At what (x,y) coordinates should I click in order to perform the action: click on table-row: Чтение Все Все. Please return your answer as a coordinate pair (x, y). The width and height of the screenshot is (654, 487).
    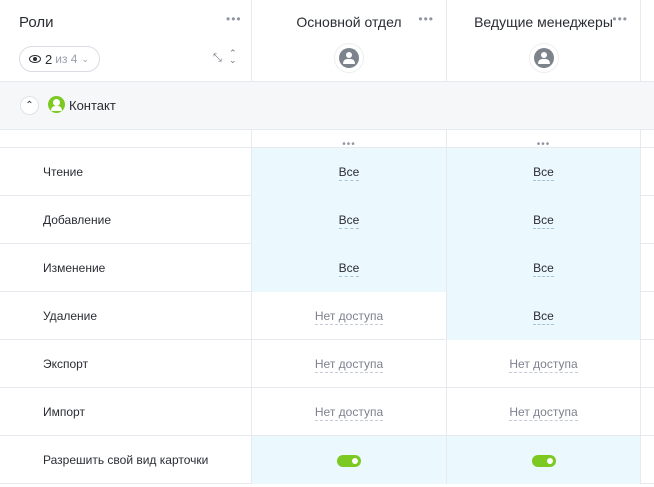
    Looking at the image, I should click on (327, 172).